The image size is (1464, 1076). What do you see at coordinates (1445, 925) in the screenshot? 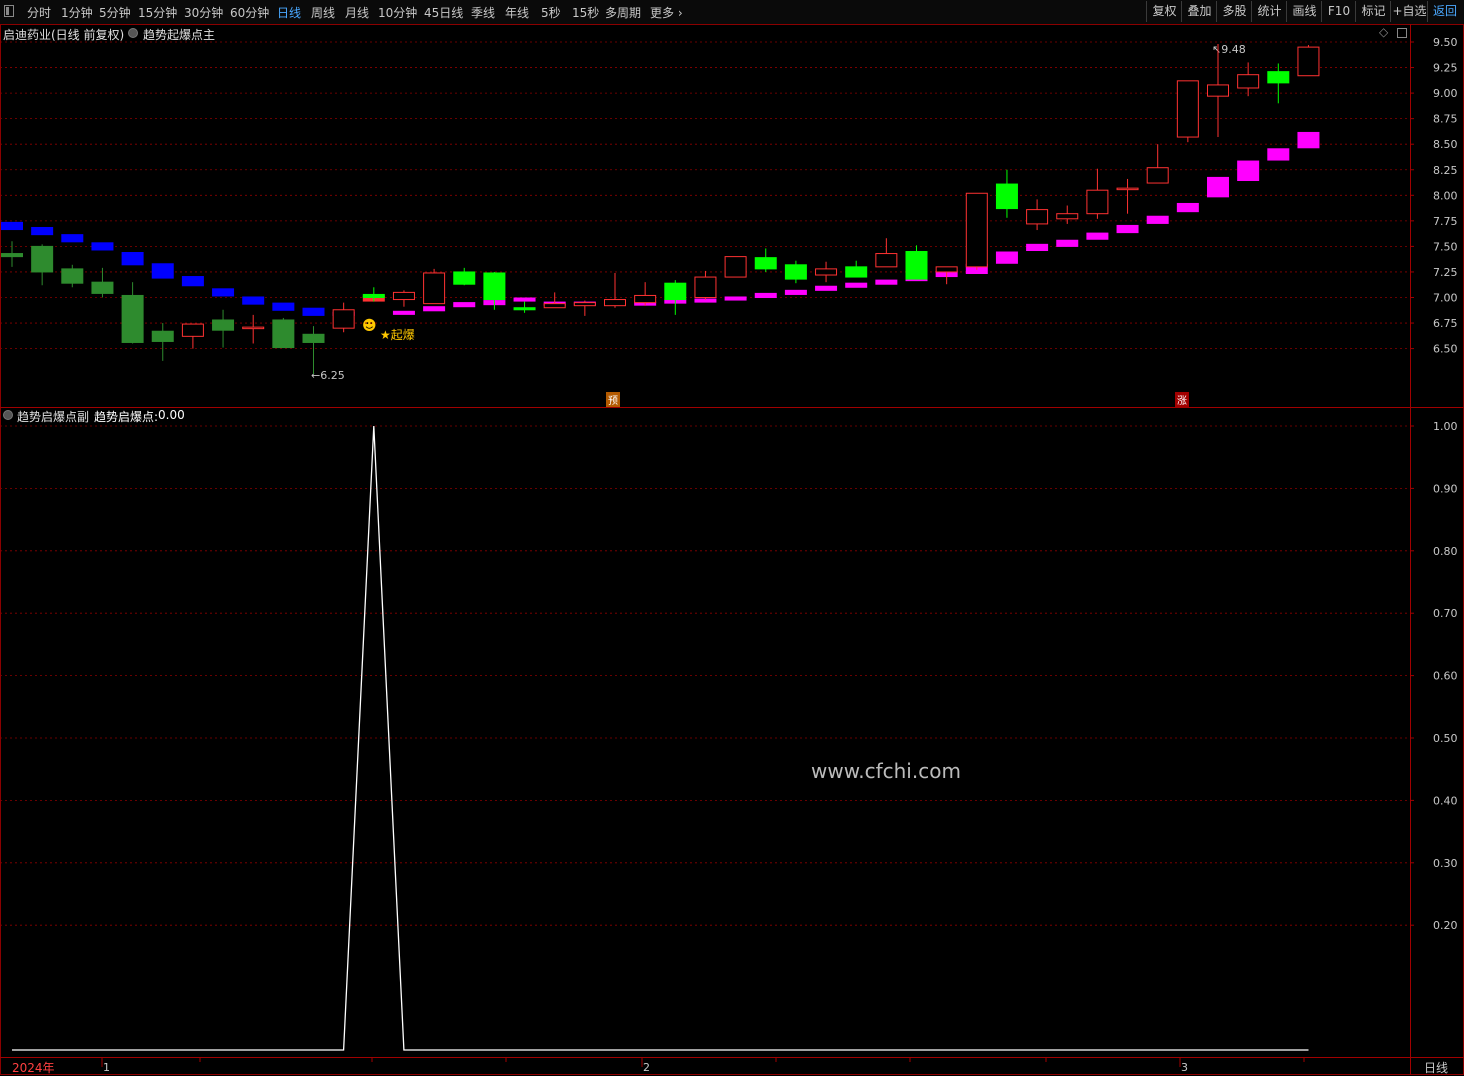
I see `sub-axis-label: 0.20` at bounding box center [1445, 925].